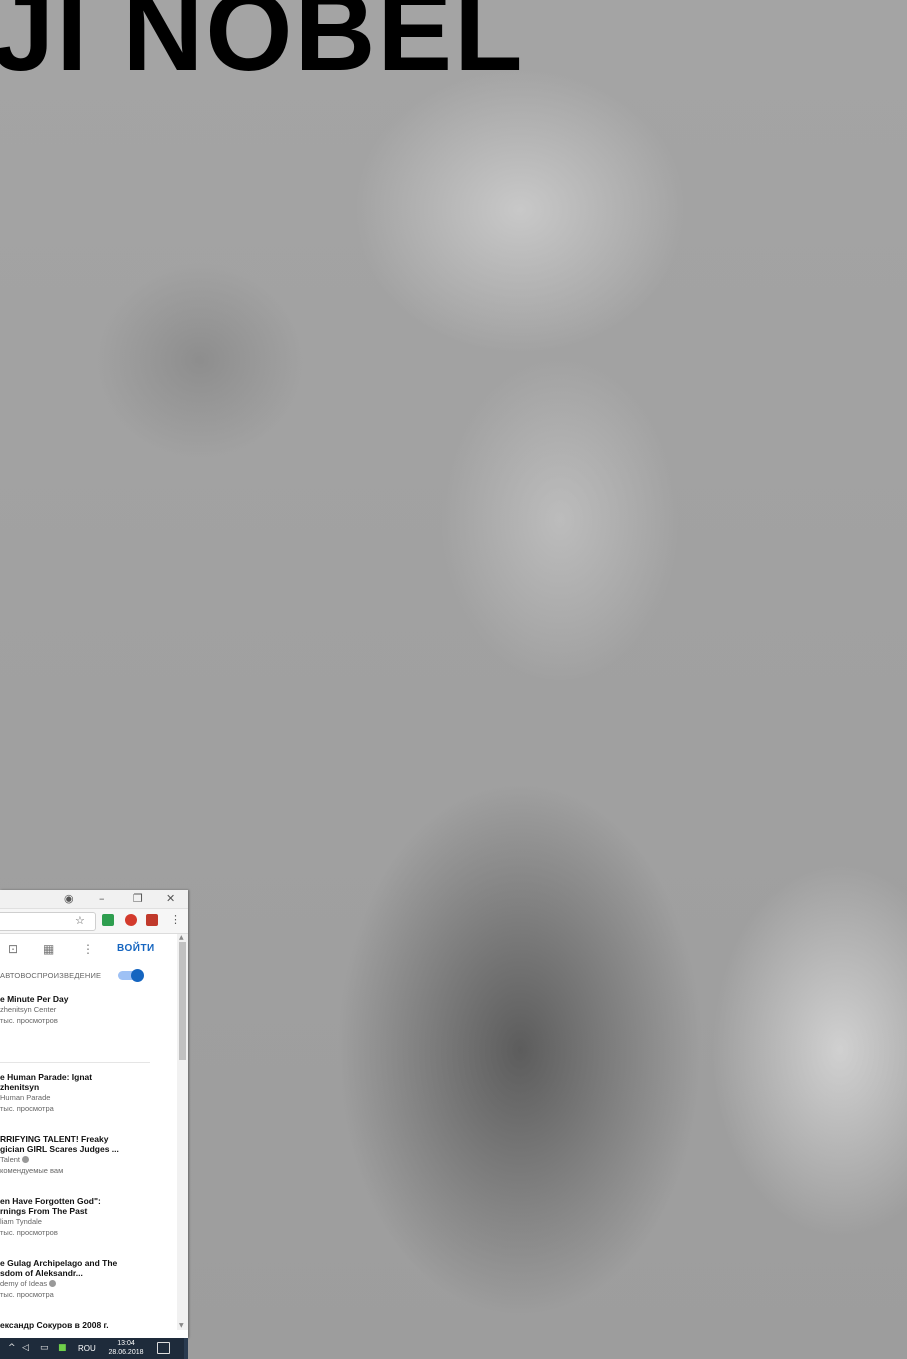  I want to click on clock-date: 28.06.2018, so click(126, 1352).